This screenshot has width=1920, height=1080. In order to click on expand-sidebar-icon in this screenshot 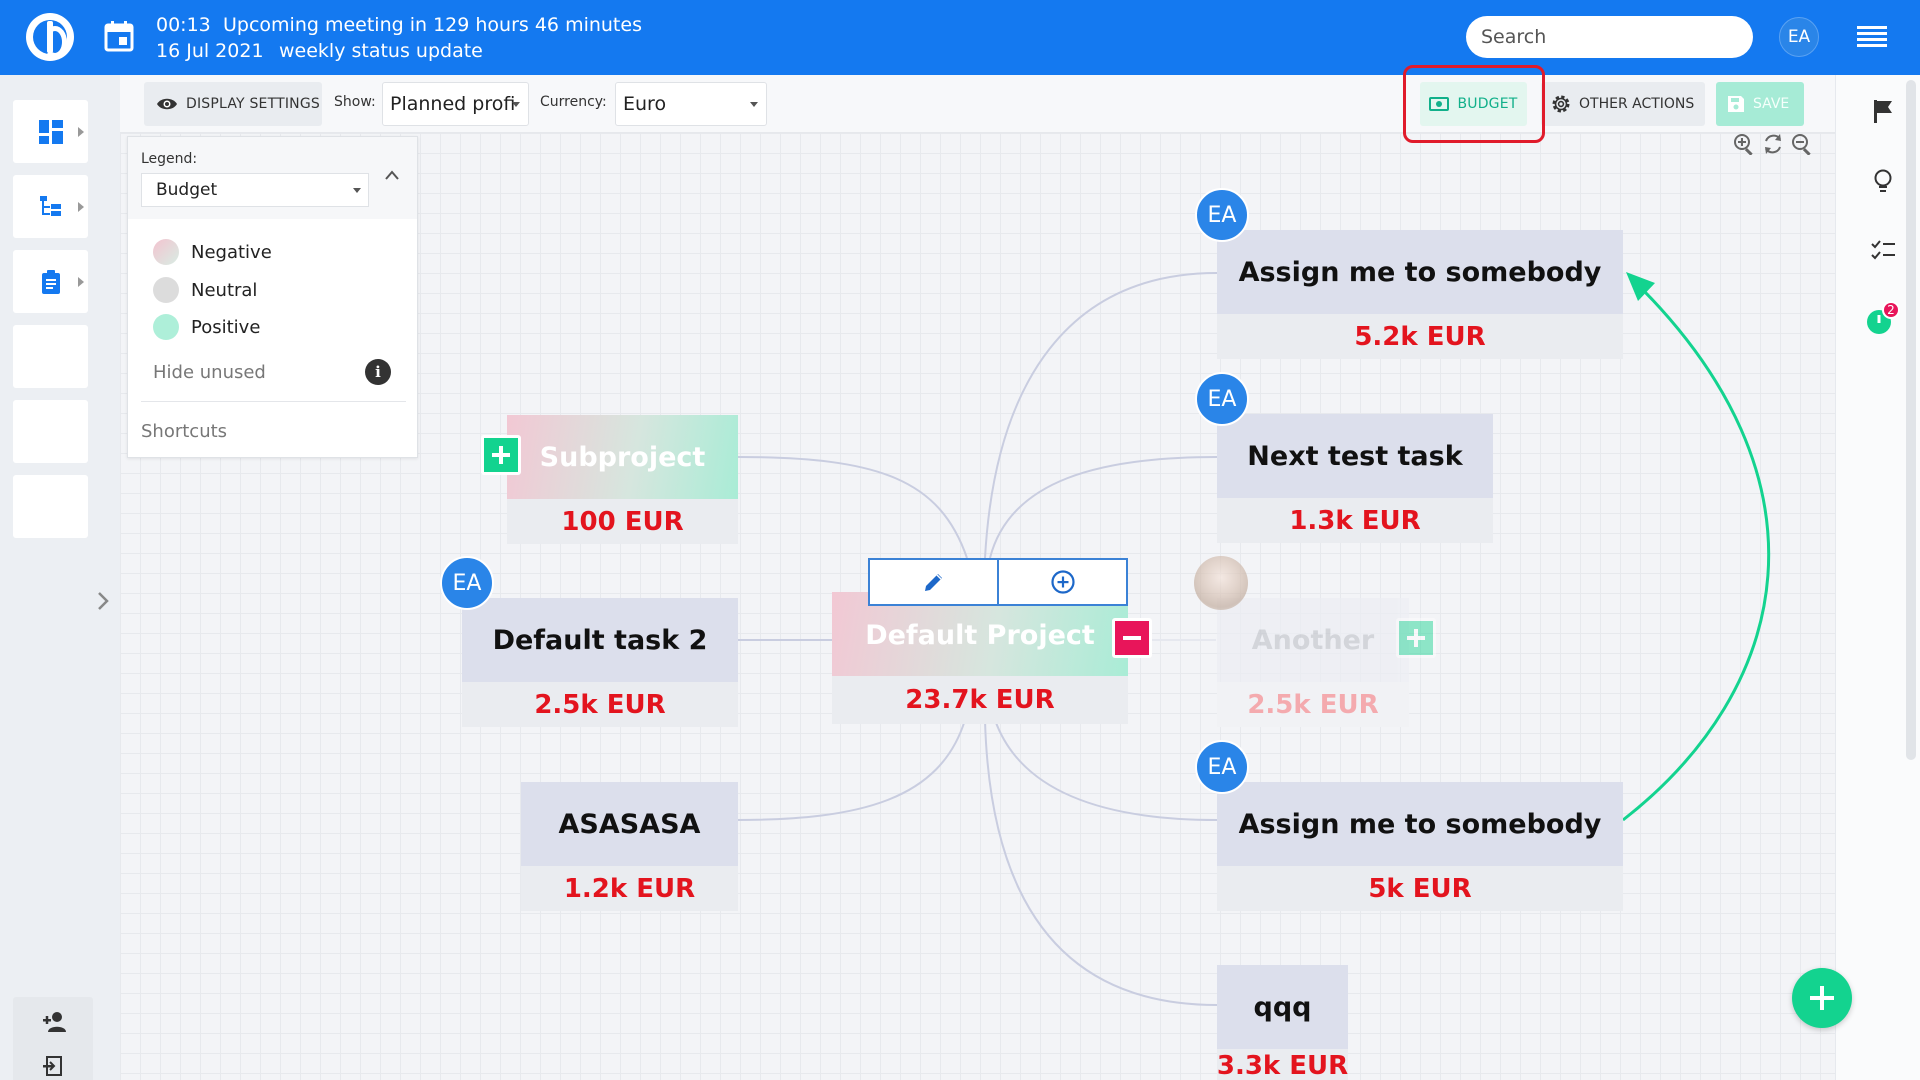, I will do `click(103, 601)`.